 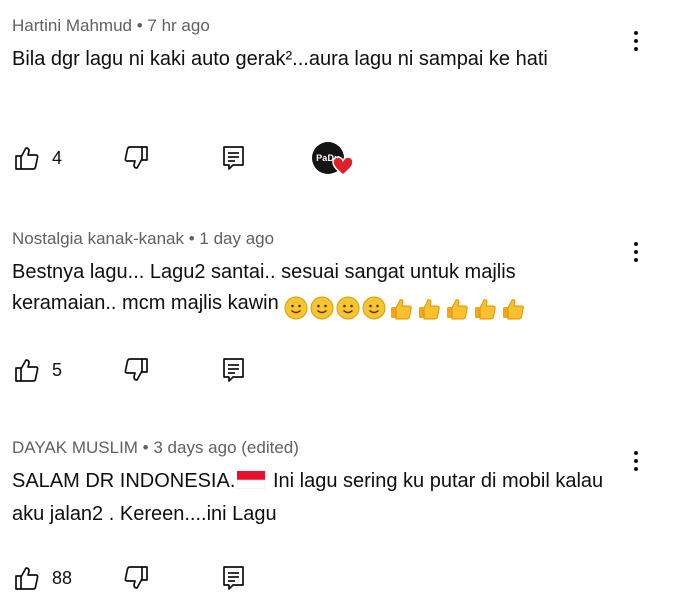 I want to click on like-button: 4, so click(x=38, y=158).